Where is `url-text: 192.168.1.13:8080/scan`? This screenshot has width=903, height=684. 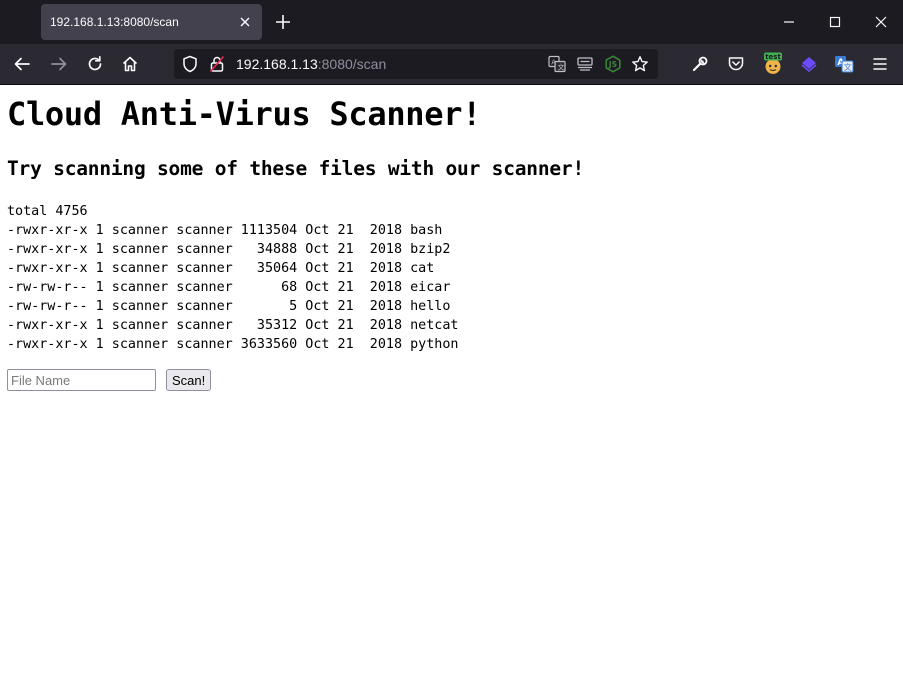 url-text: 192.168.1.13:8080/scan is located at coordinates (311, 64).